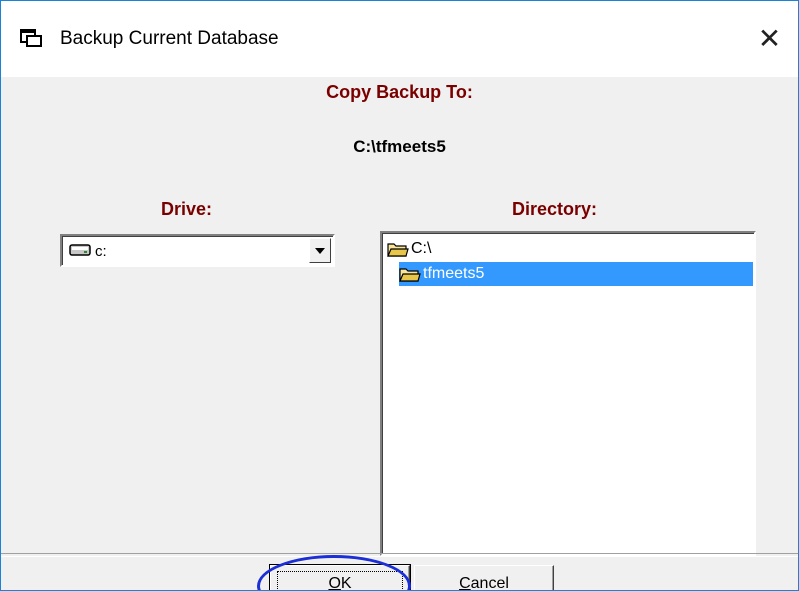  I want to click on drive-combobox: c:, so click(197, 250).